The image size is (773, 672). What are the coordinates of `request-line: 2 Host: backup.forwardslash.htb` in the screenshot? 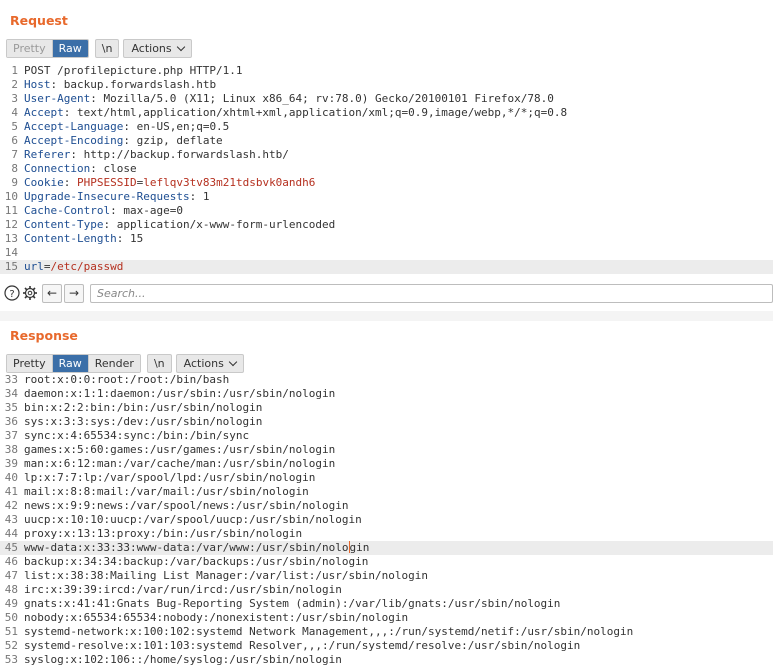 It's located at (114, 84).